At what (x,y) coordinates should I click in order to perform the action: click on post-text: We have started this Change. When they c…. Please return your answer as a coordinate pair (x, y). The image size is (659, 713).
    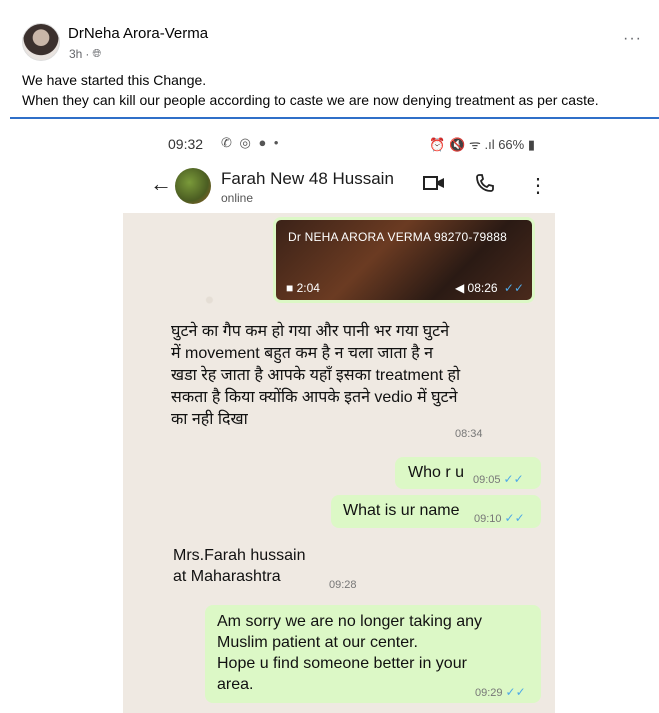
    Looking at the image, I should click on (310, 90).